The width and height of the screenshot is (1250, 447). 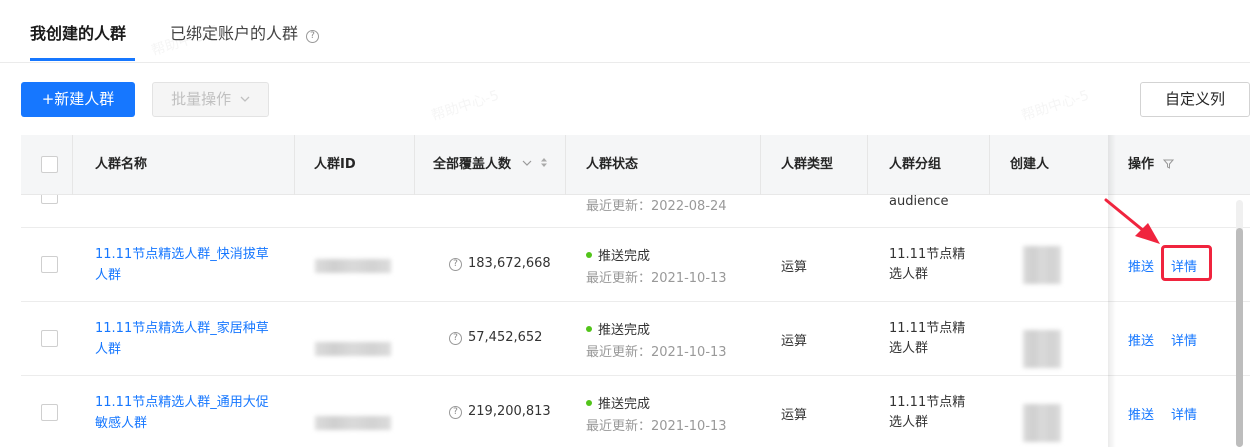 What do you see at coordinates (234, 33) in the screenshot?
I see `tab-bound-audiences-label: 已绑定账户的人群` at bounding box center [234, 33].